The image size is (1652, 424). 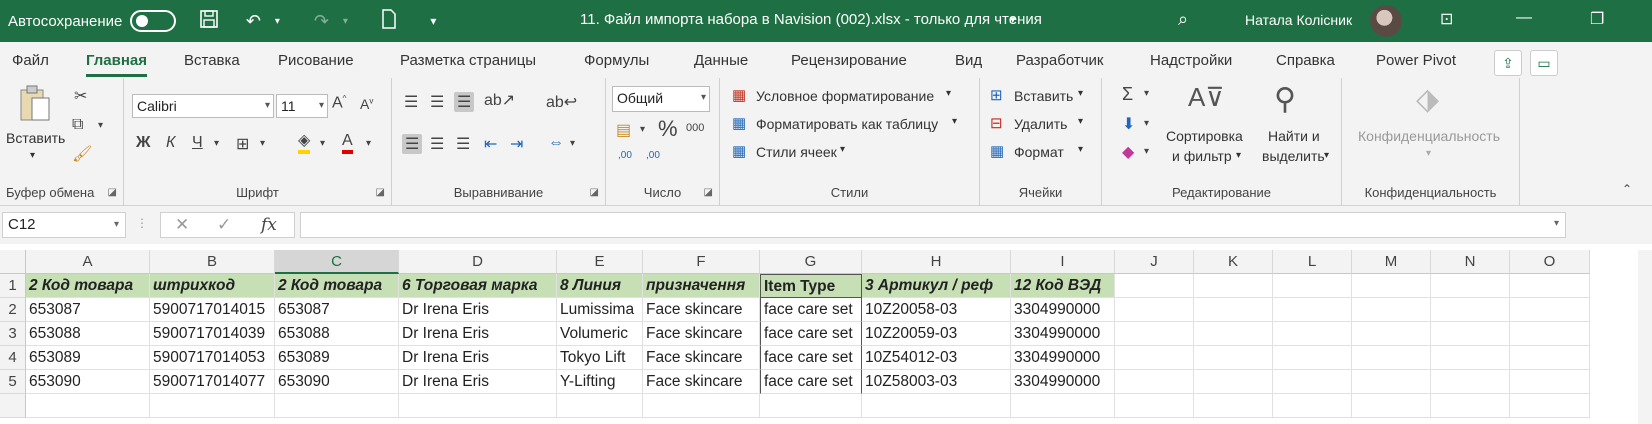 I want to click on table-cell: 10Z54012-03, so click(x=936, y=358).